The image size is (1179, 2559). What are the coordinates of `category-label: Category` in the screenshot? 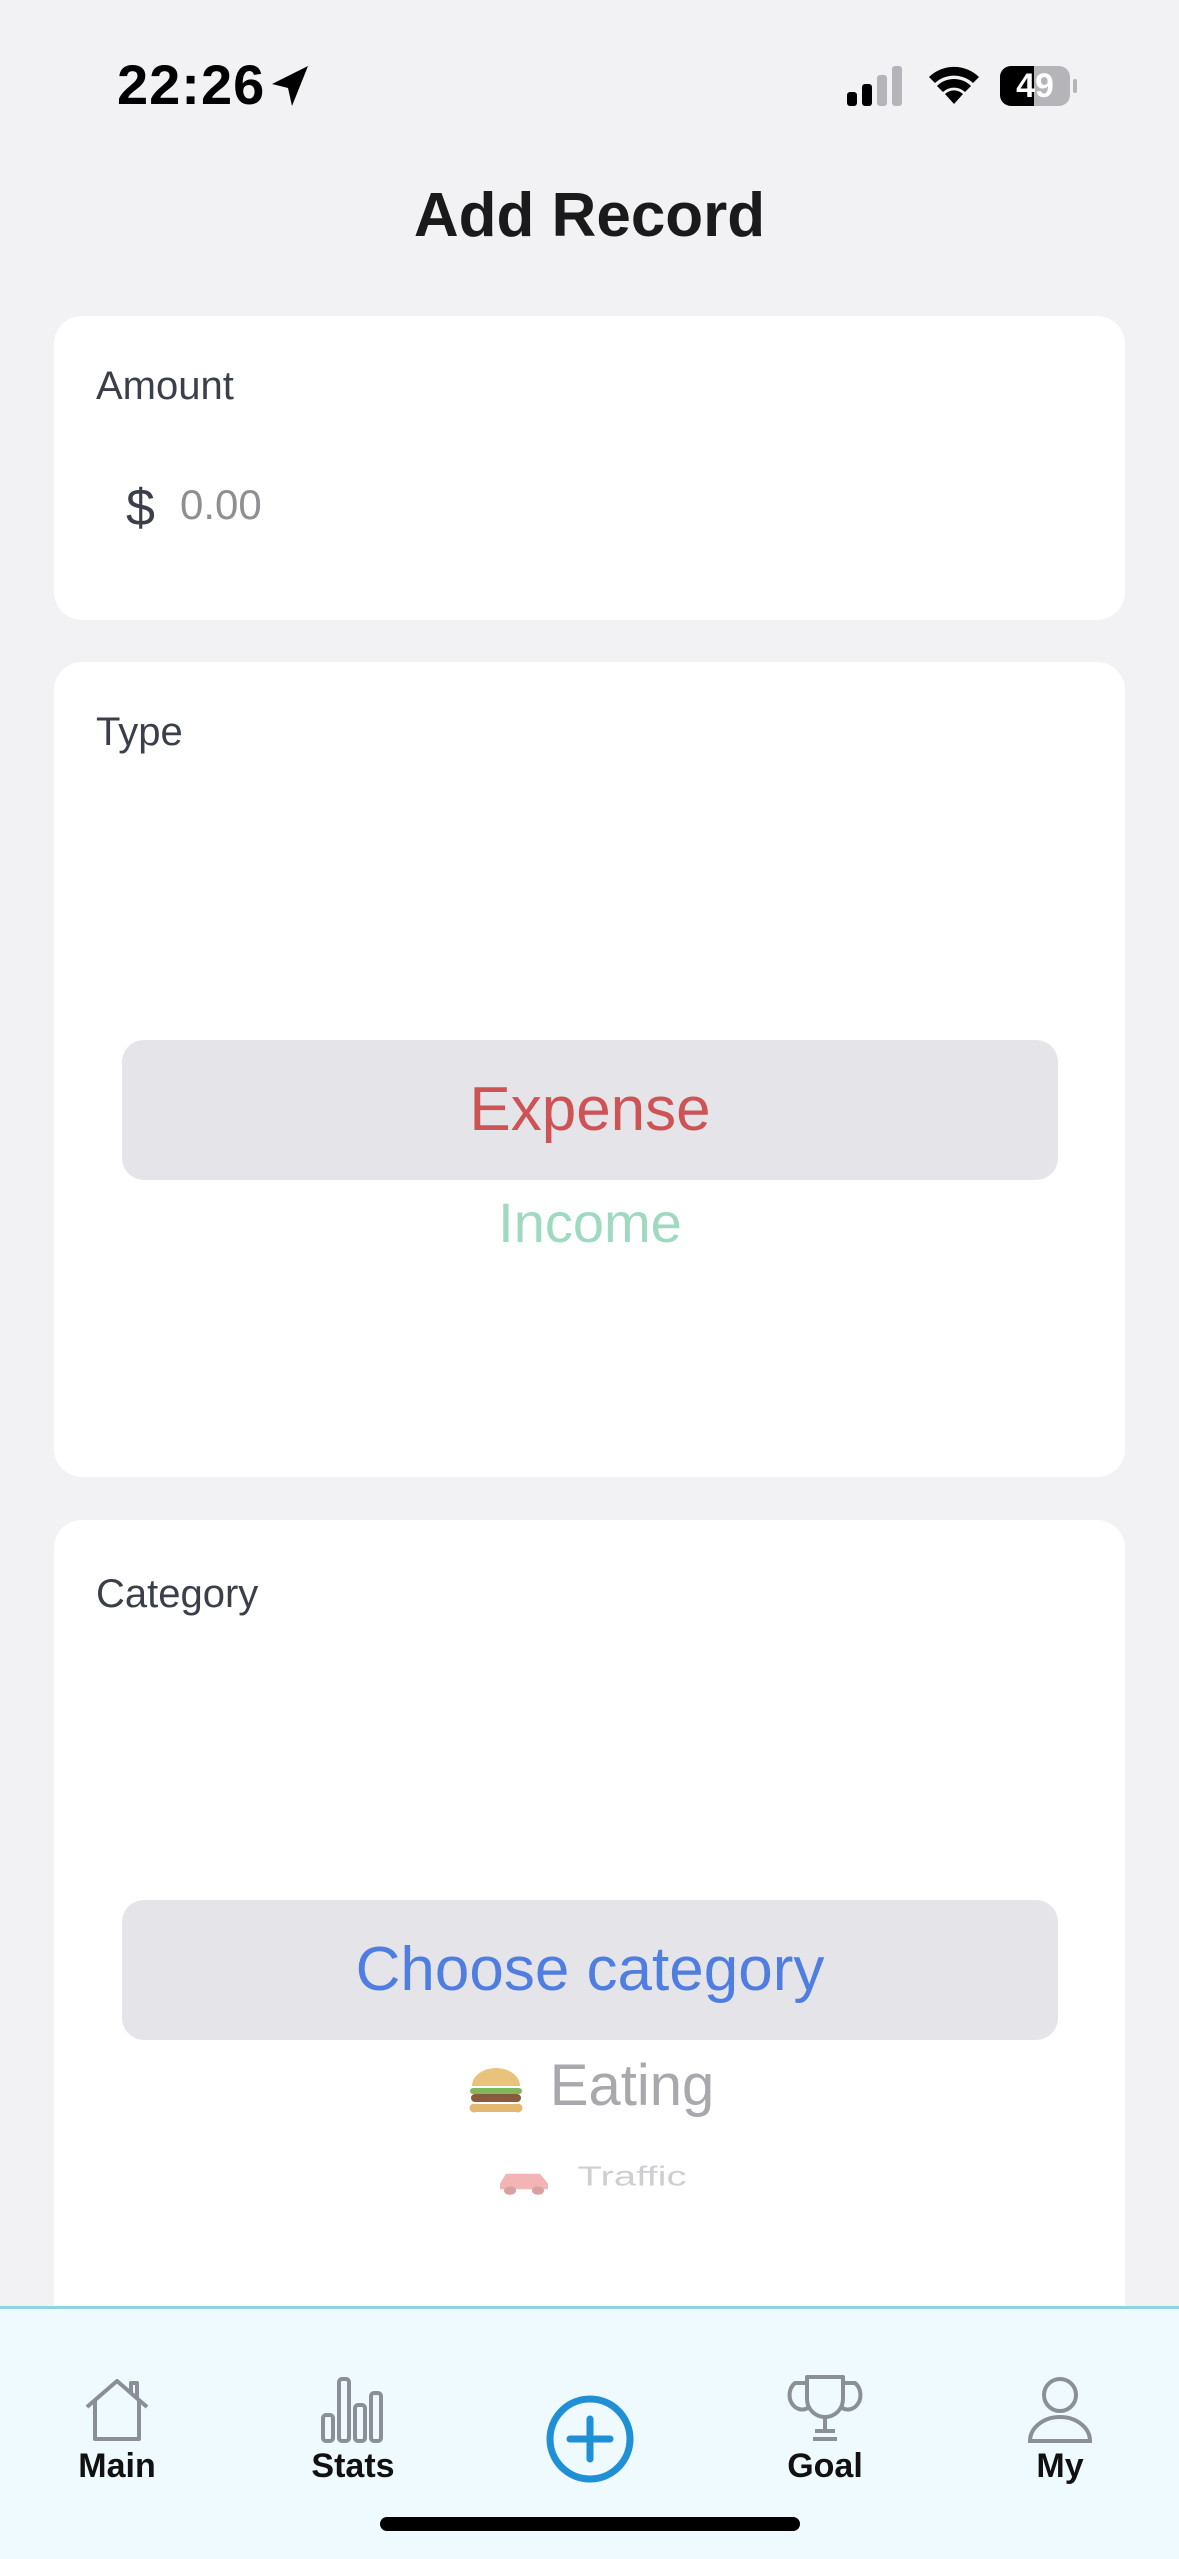 It's located at (177, 1594).